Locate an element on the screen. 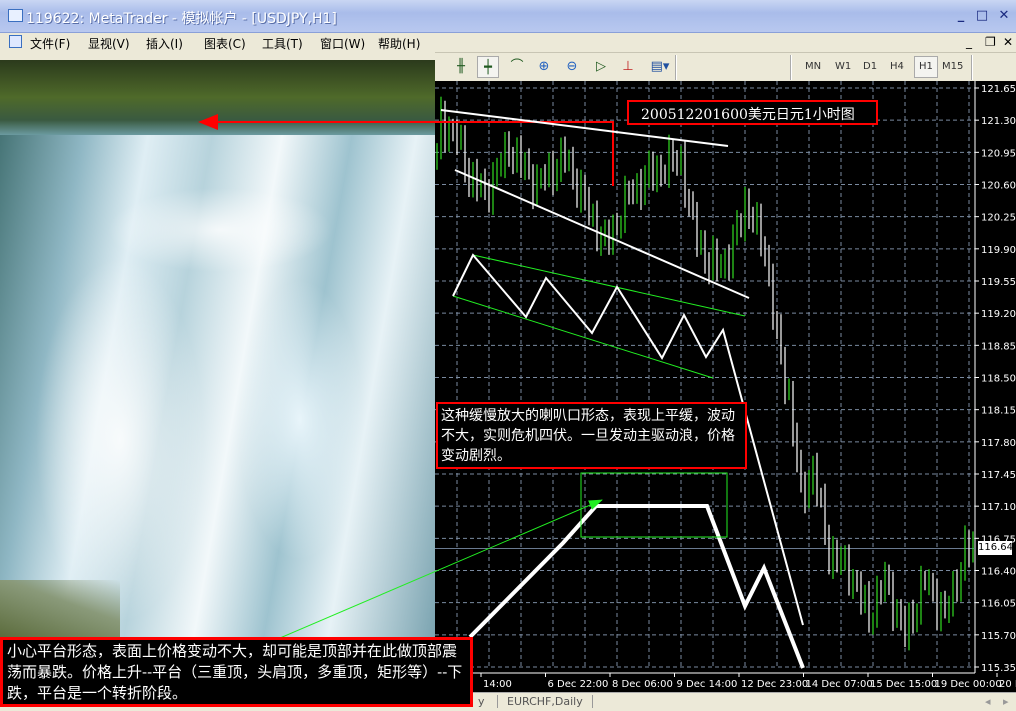  menu-charts: 图表(C) is located at coordinates (225, 43).